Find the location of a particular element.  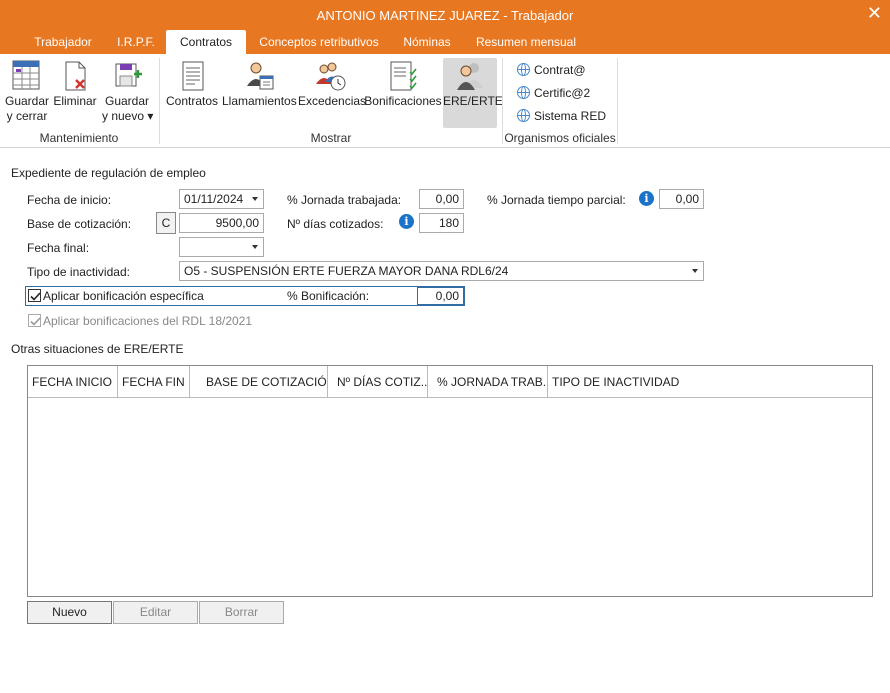

excedencias-button: Excedencias is located at coordinates (332, 83).